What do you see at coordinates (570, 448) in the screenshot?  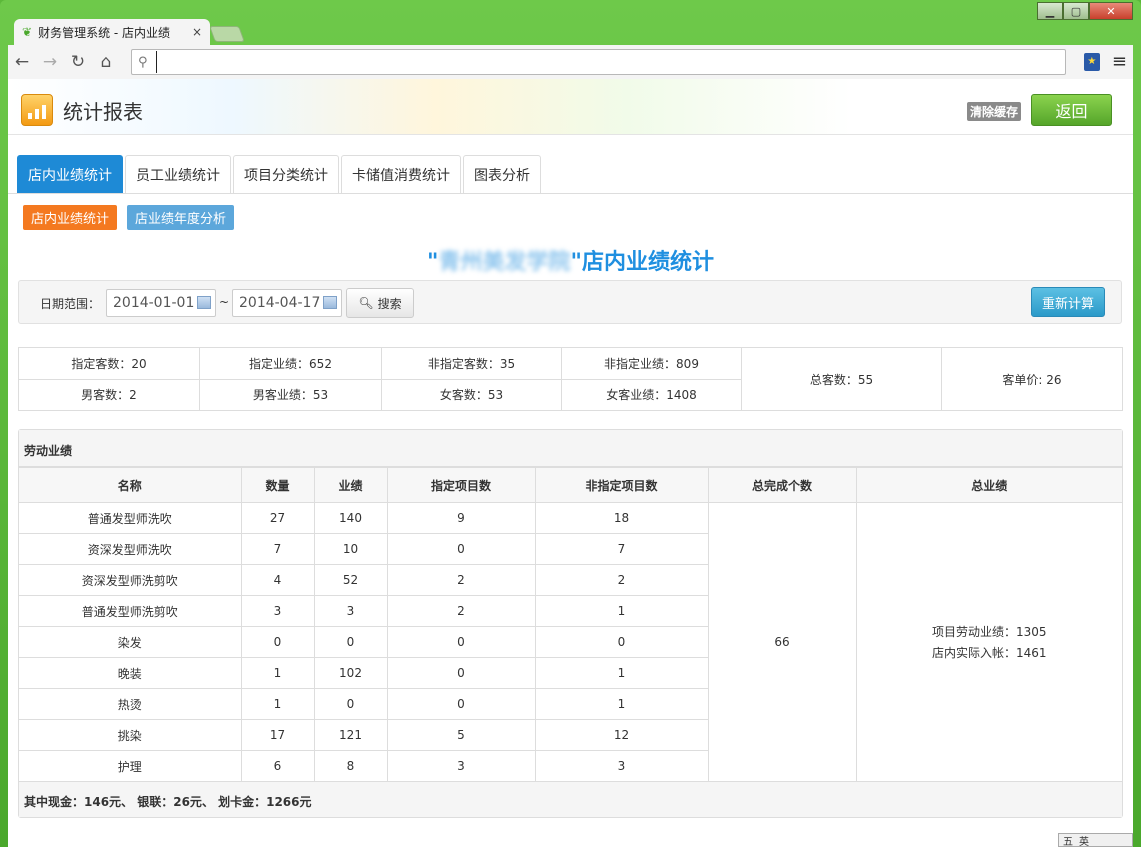 I see `labor-section-title: 劳动业绩` at bounding box center [570, 448].